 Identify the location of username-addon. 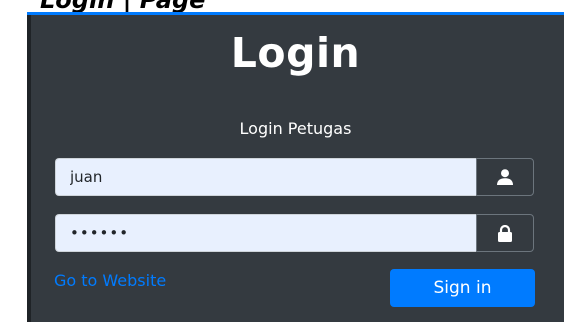
(505, 177).